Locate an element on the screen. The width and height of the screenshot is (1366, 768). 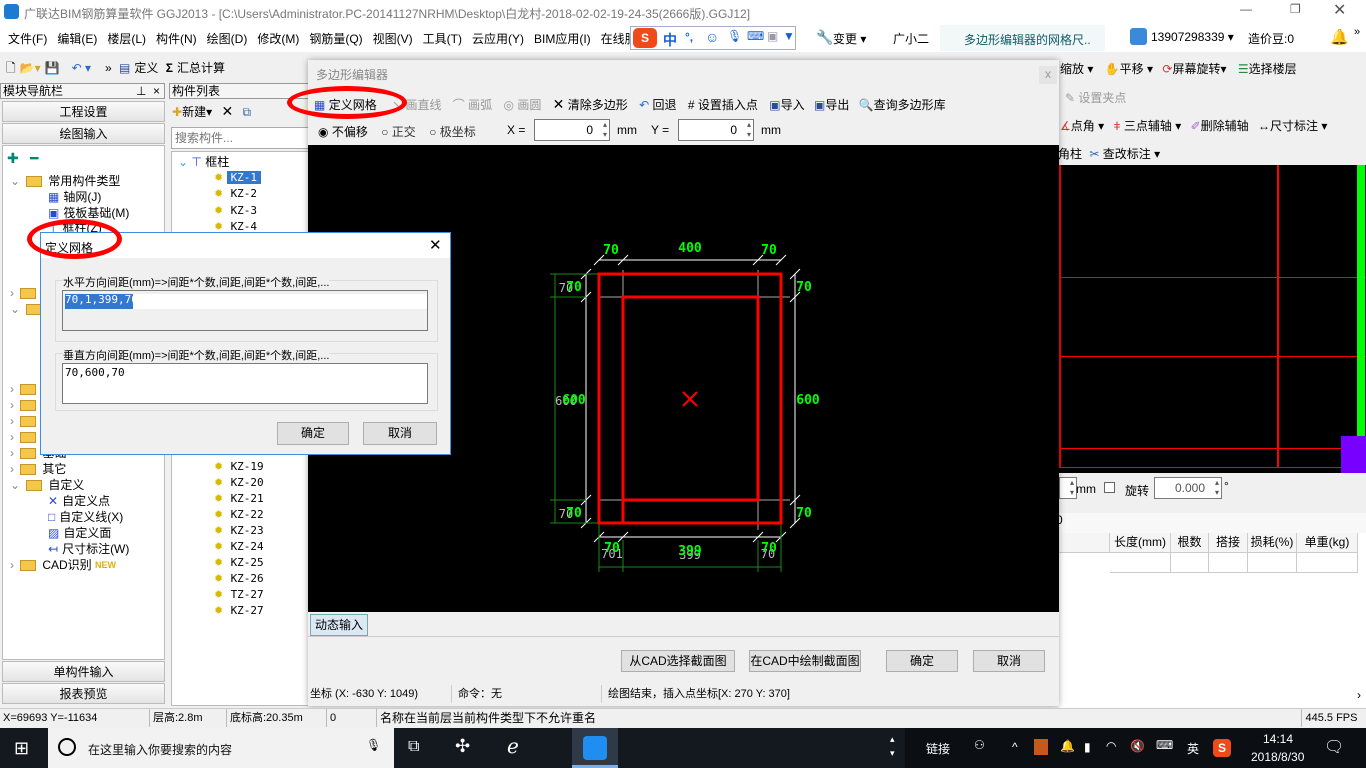
people-icon: ⚇ is located at coordinates (979, 745).